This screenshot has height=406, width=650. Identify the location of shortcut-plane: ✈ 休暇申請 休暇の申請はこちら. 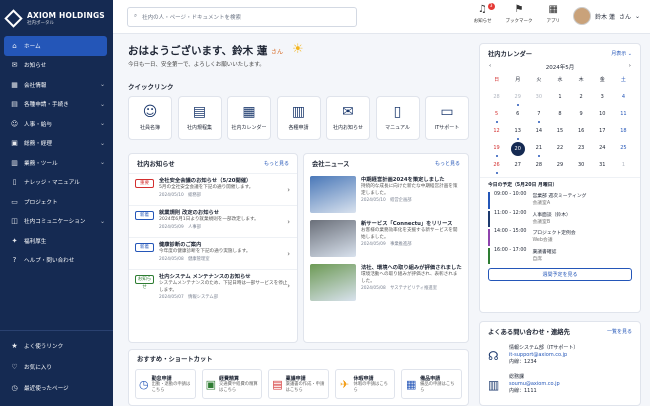
(365, 384).